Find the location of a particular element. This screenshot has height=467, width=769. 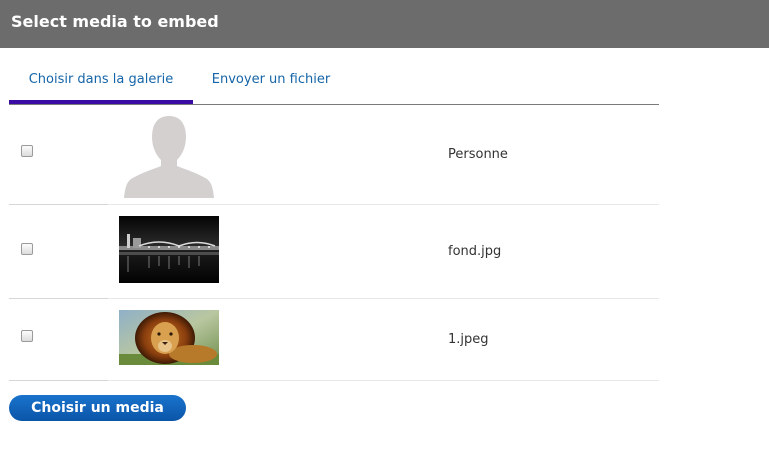

lion-photo-thumbnail is located at coordinates (169, 337).